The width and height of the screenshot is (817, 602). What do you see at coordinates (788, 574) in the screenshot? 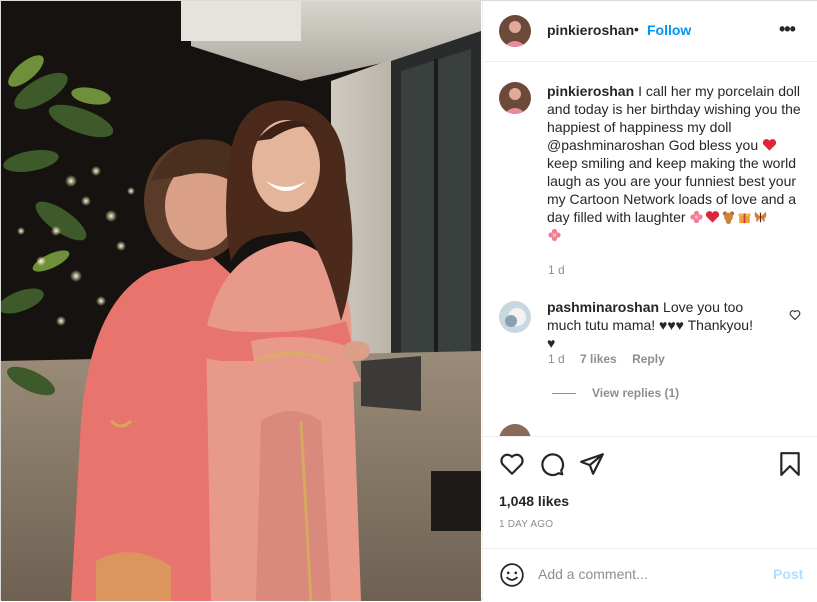
I see `post-comment-button: Post` at bounding box center [788, 574].